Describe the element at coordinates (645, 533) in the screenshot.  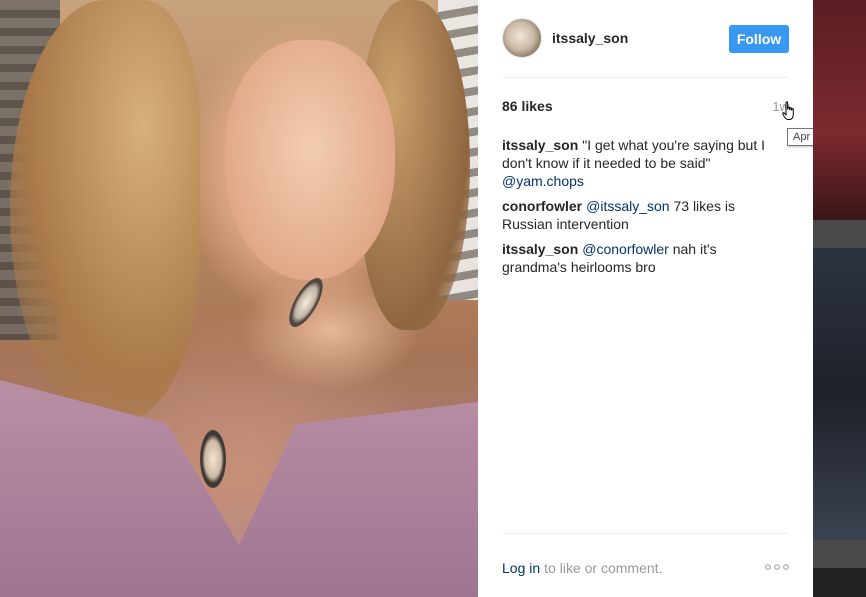
I see `footer-divider` at that location.